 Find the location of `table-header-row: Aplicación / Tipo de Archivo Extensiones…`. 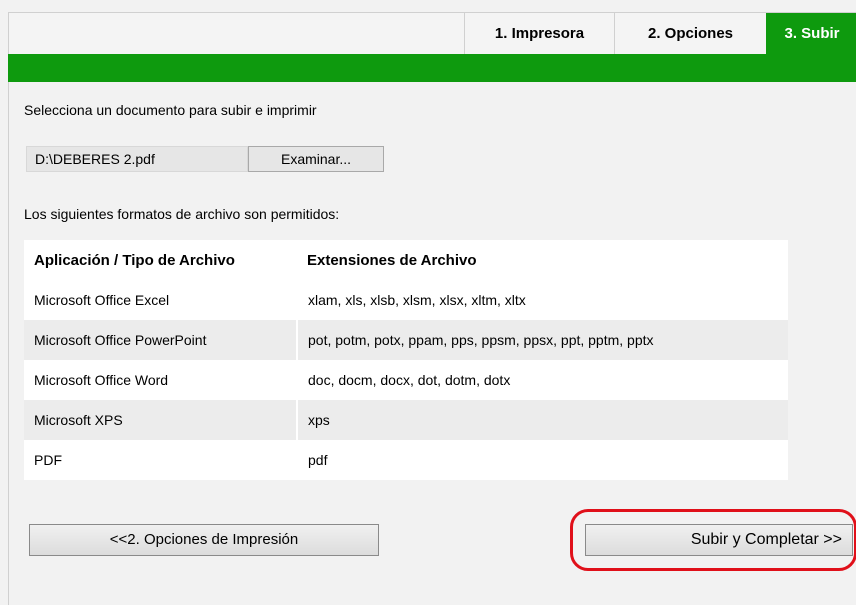

table-header-row: Aplicación / Tipo de Archivo Extensiones… is located at coordinates (406, 260).